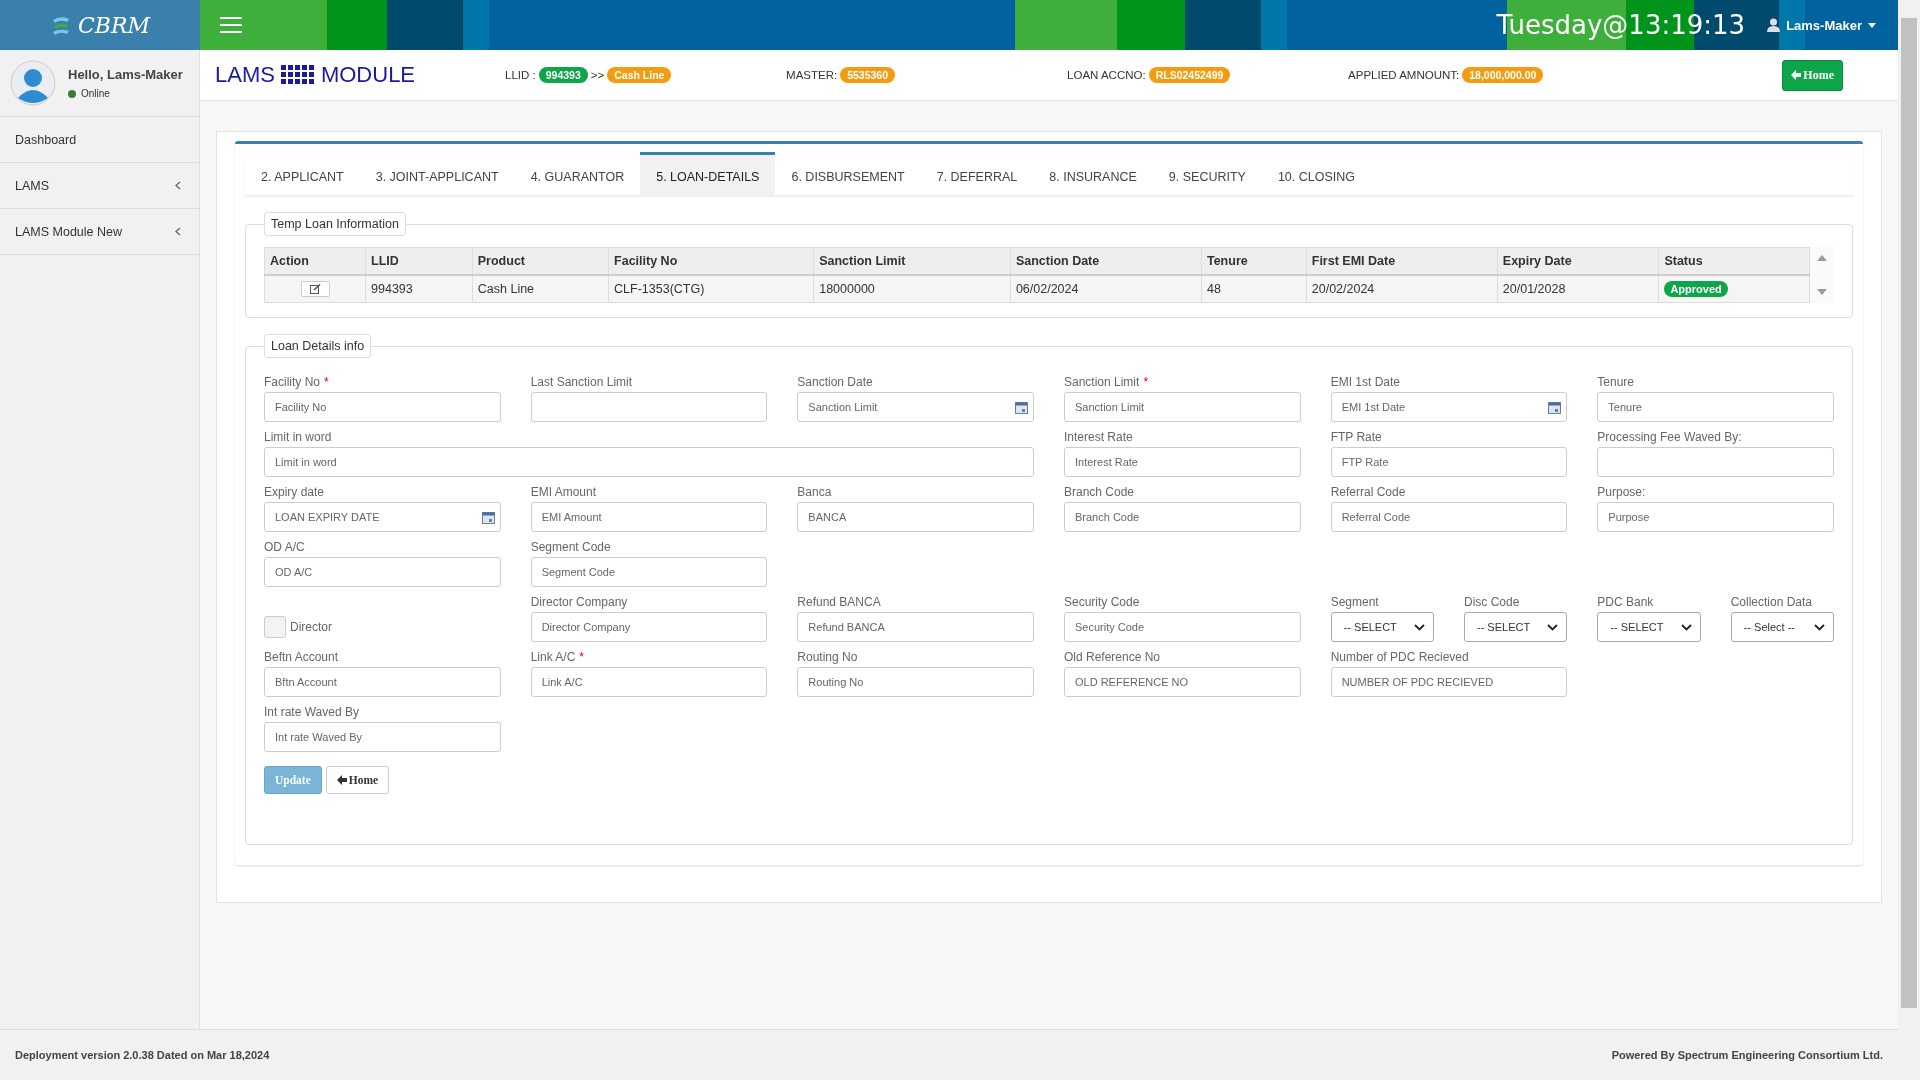 This screenshot has width=1920, height=1080. I want to click on table-cell: 06/02/2024, so click(1106, 289).